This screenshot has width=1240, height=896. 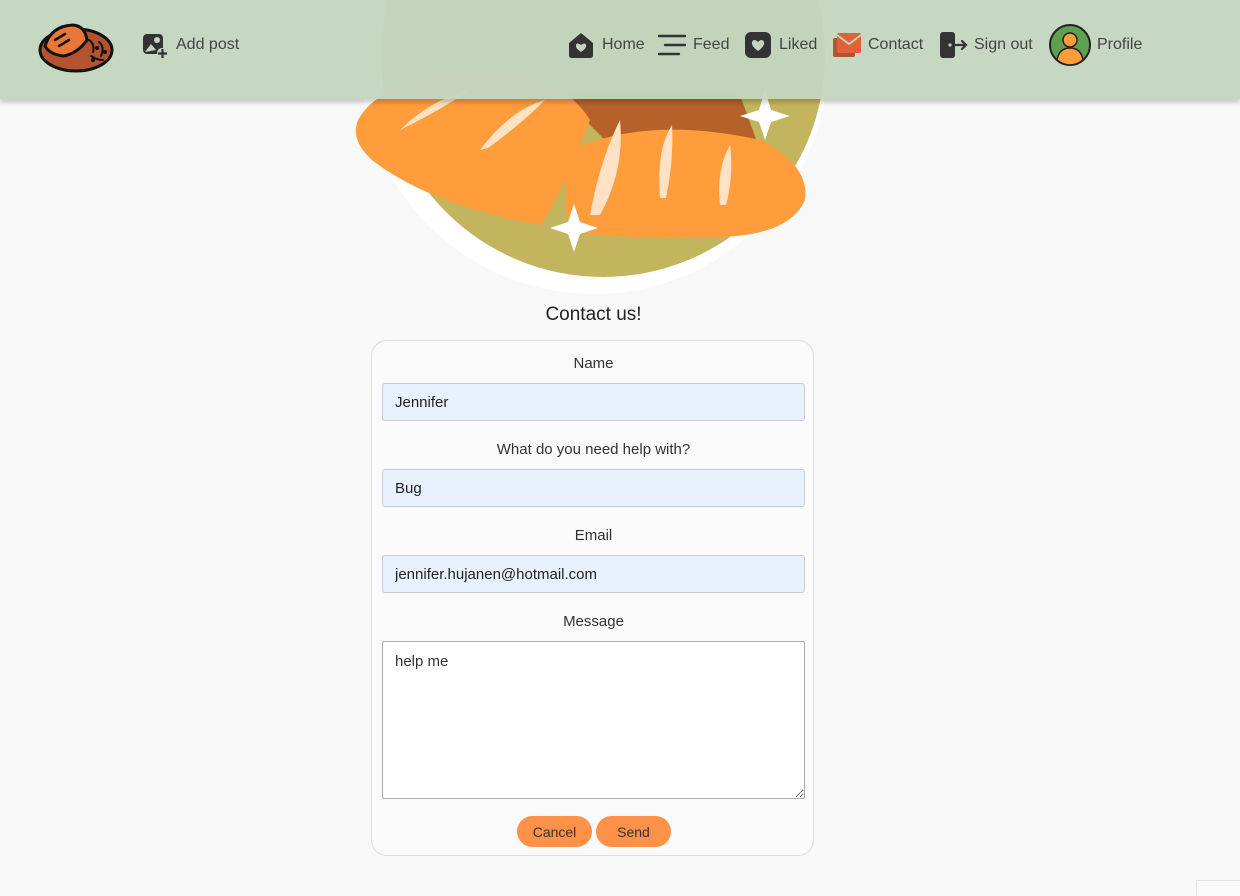 What do you see at coordinates (1120, 44) in the screenshot?
I see `nav-profile-label: Profile` at bounding box center [1120, 44].